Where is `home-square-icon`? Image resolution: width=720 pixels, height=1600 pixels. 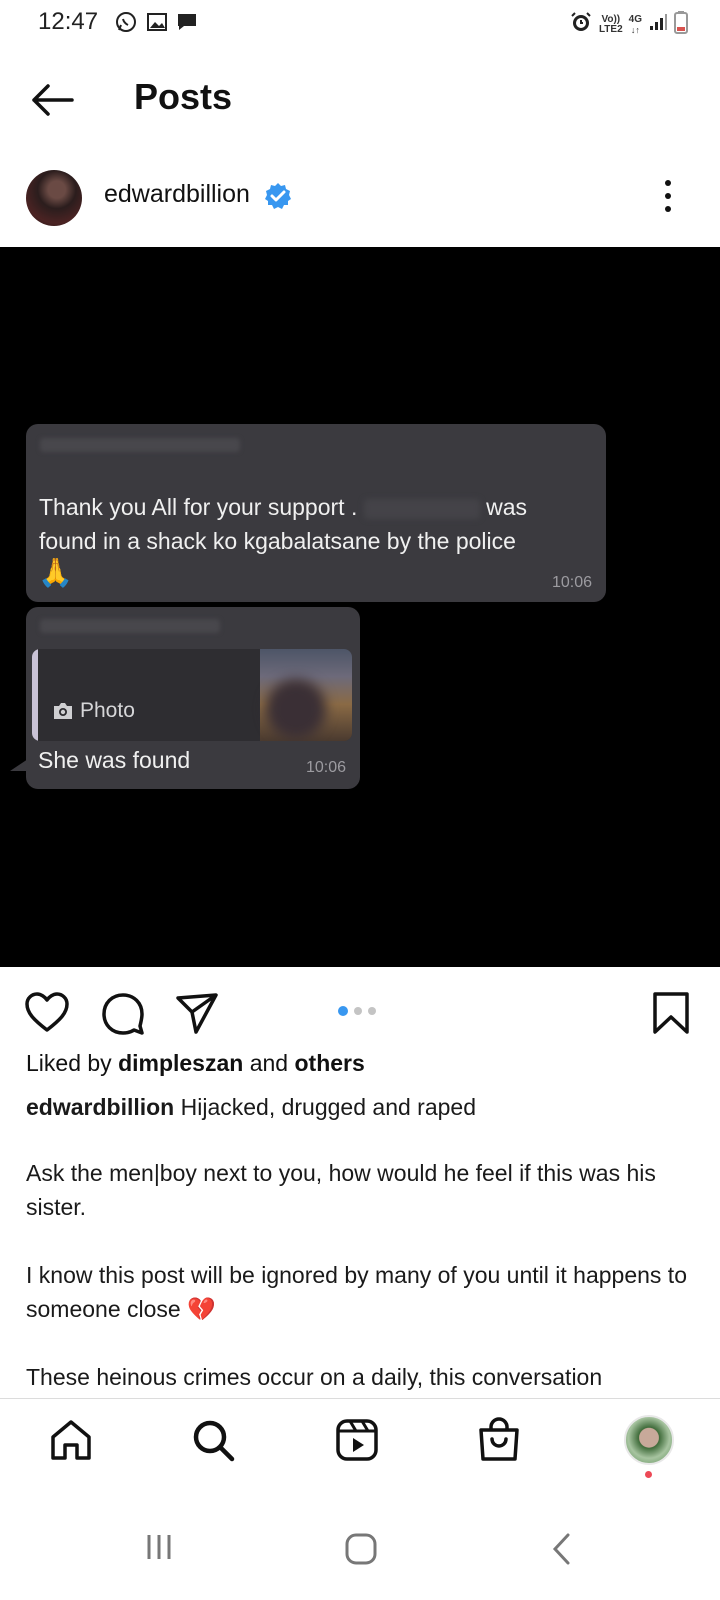
home-square-icon is located at coordinates (361, 1549).